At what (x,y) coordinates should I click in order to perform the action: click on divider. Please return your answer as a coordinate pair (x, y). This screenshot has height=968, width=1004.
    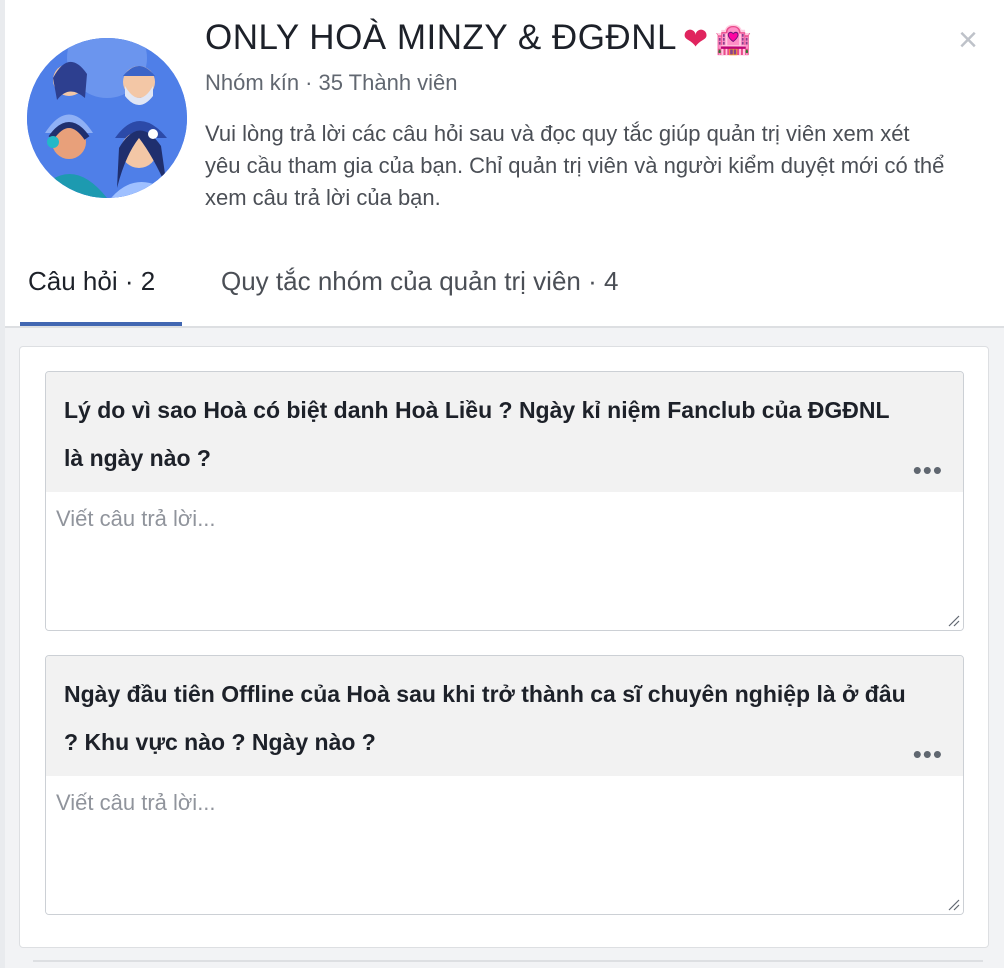
    Looking at the image, I should click on (508, 961).